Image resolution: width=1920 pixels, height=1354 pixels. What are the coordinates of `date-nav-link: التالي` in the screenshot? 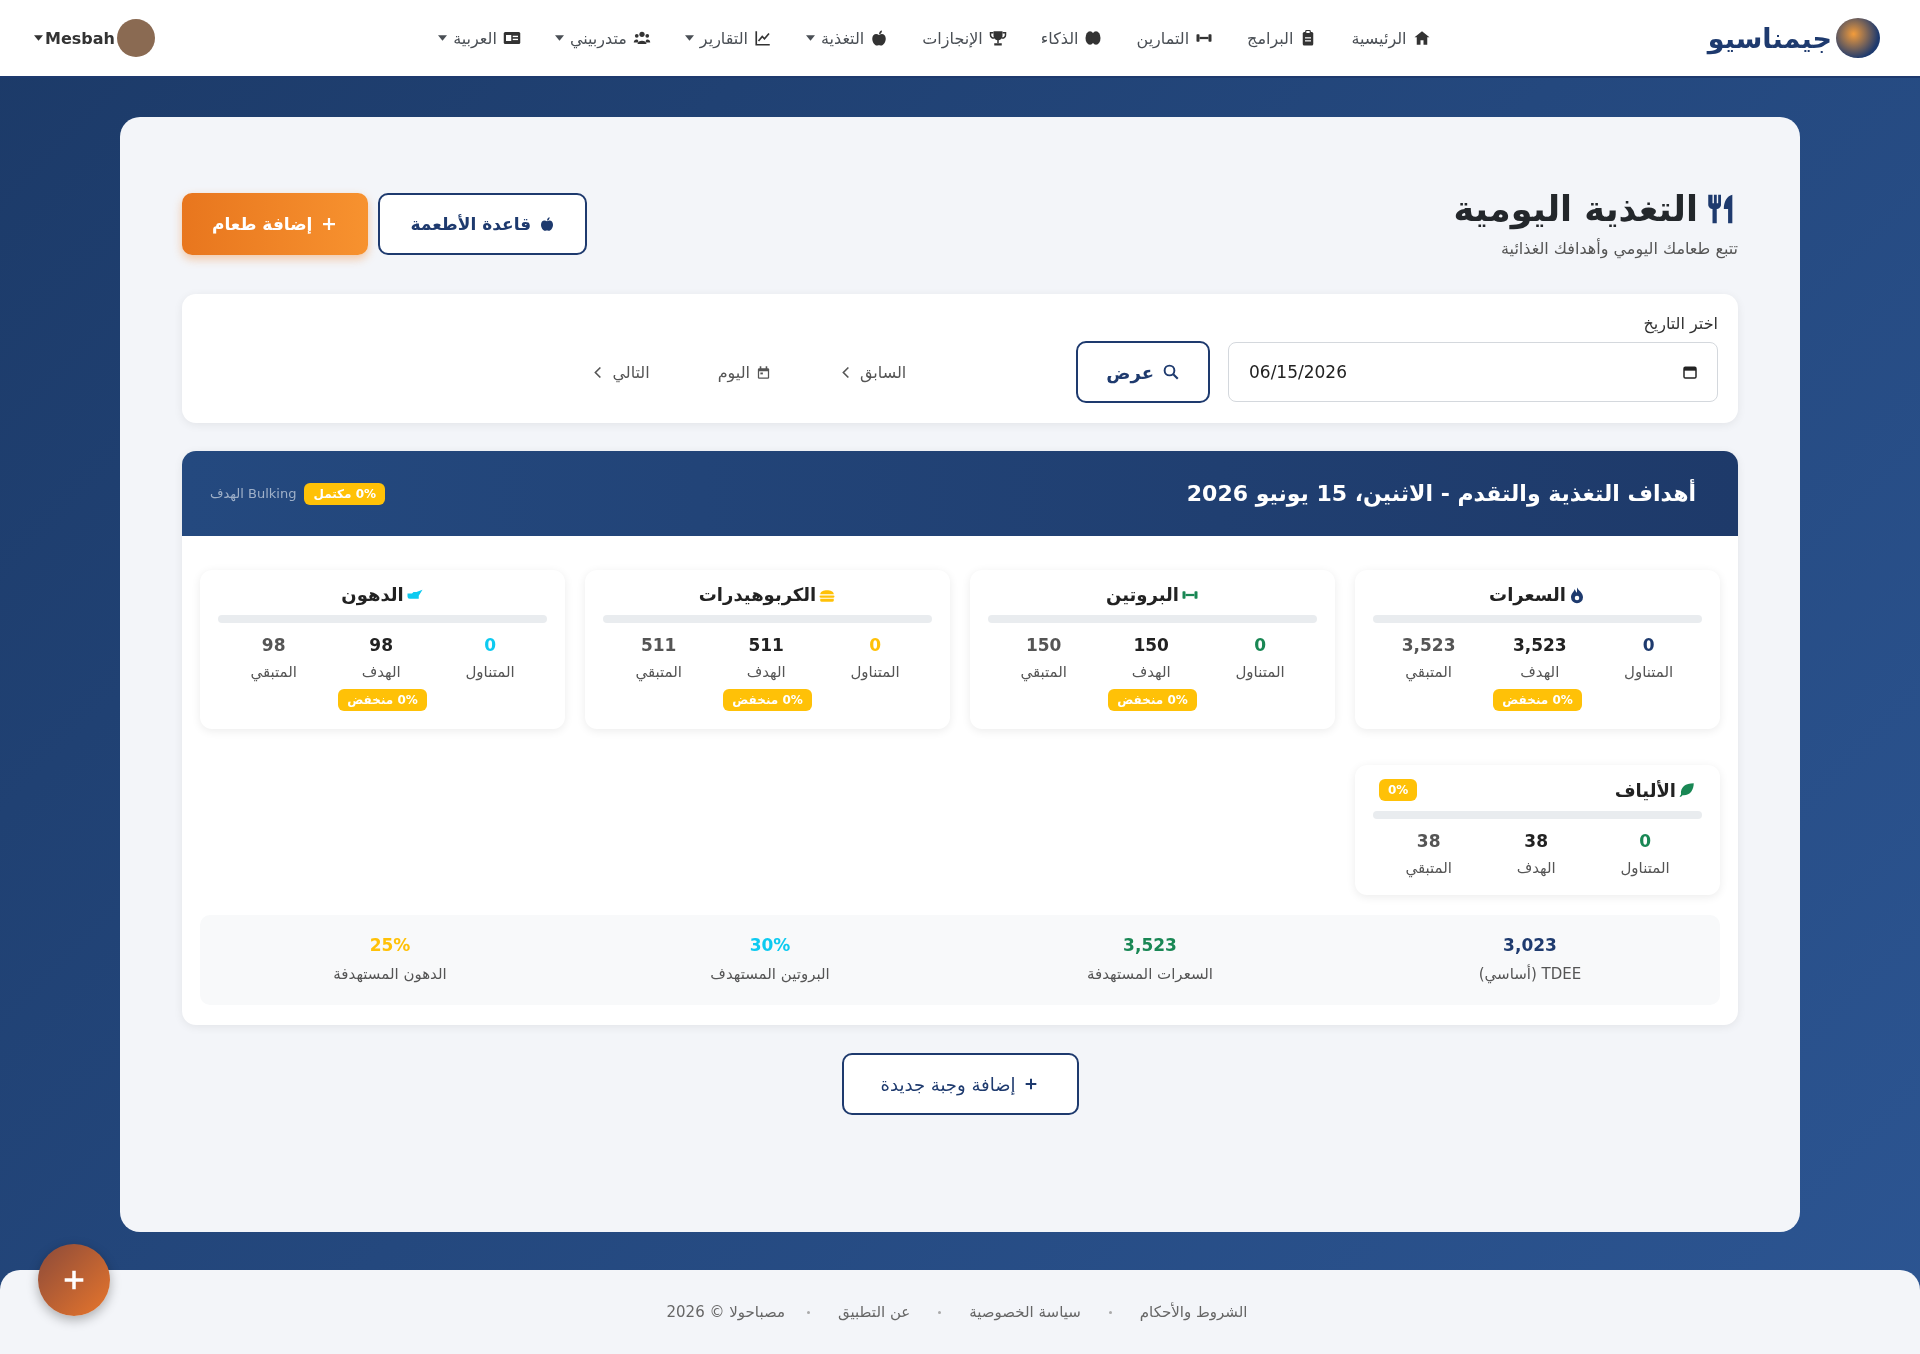 It's located at (620, 372).